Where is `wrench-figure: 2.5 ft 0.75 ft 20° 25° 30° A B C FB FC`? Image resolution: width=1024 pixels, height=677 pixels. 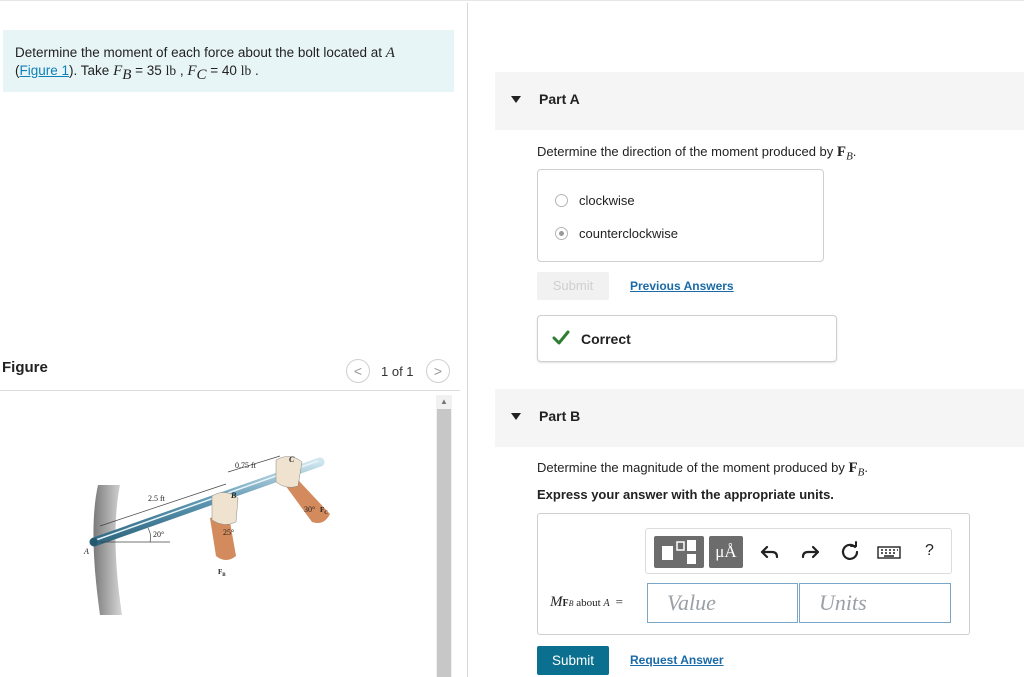 wrench-figure: 2.5 ft 0.75 ft 20° 25° 30° A B C FB FC is located at coordinates (206, 535).